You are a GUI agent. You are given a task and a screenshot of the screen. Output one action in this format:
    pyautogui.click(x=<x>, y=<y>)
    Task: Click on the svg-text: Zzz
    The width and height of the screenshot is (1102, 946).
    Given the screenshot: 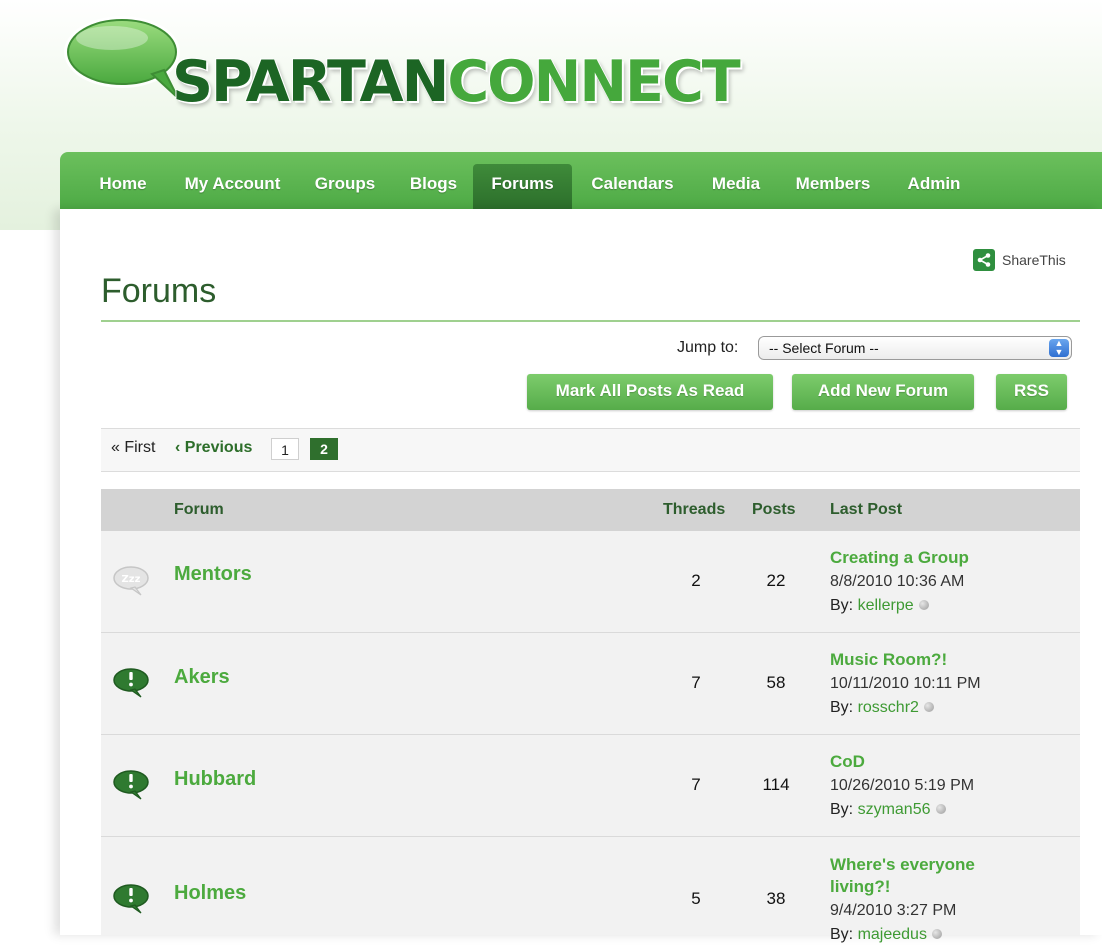 What is the action you would take?
    pyautogui.click(x=131, y=579)
    